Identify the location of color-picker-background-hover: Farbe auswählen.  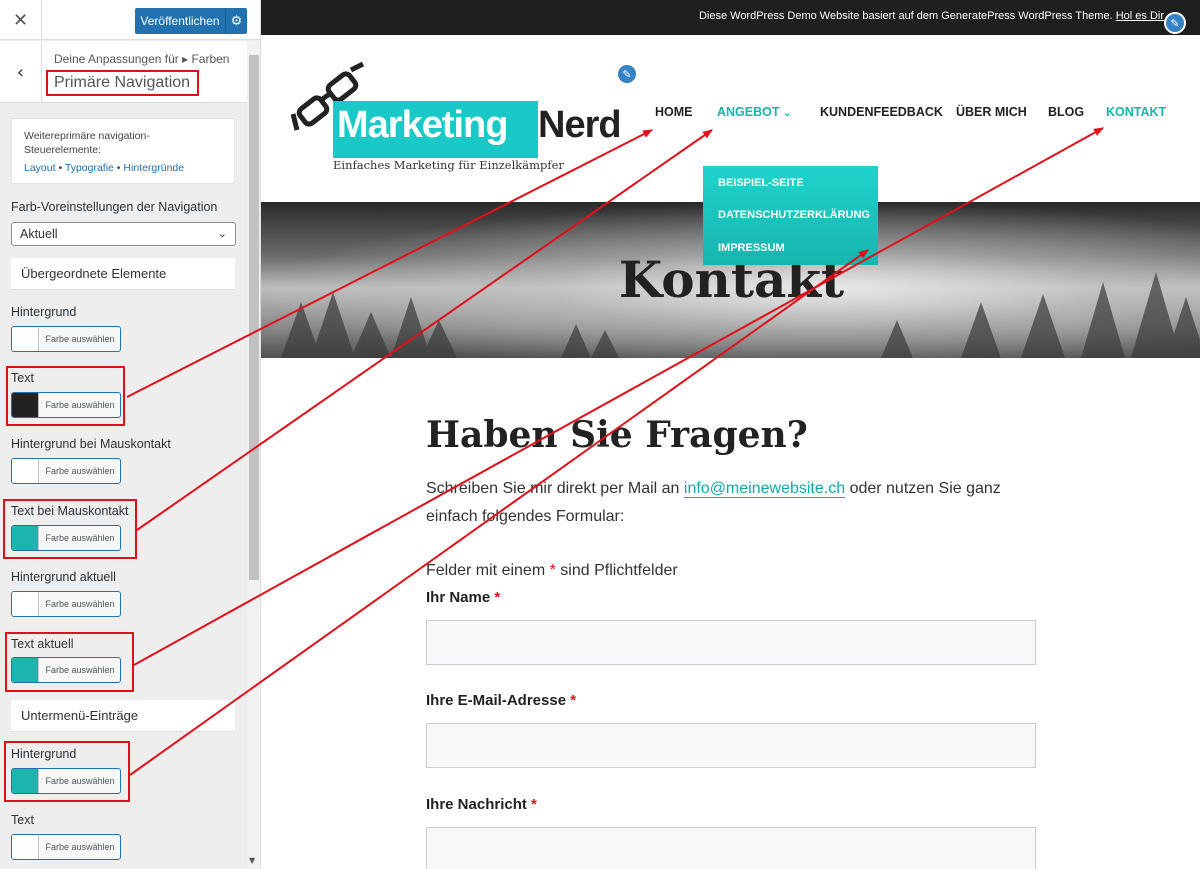
(66, 471).